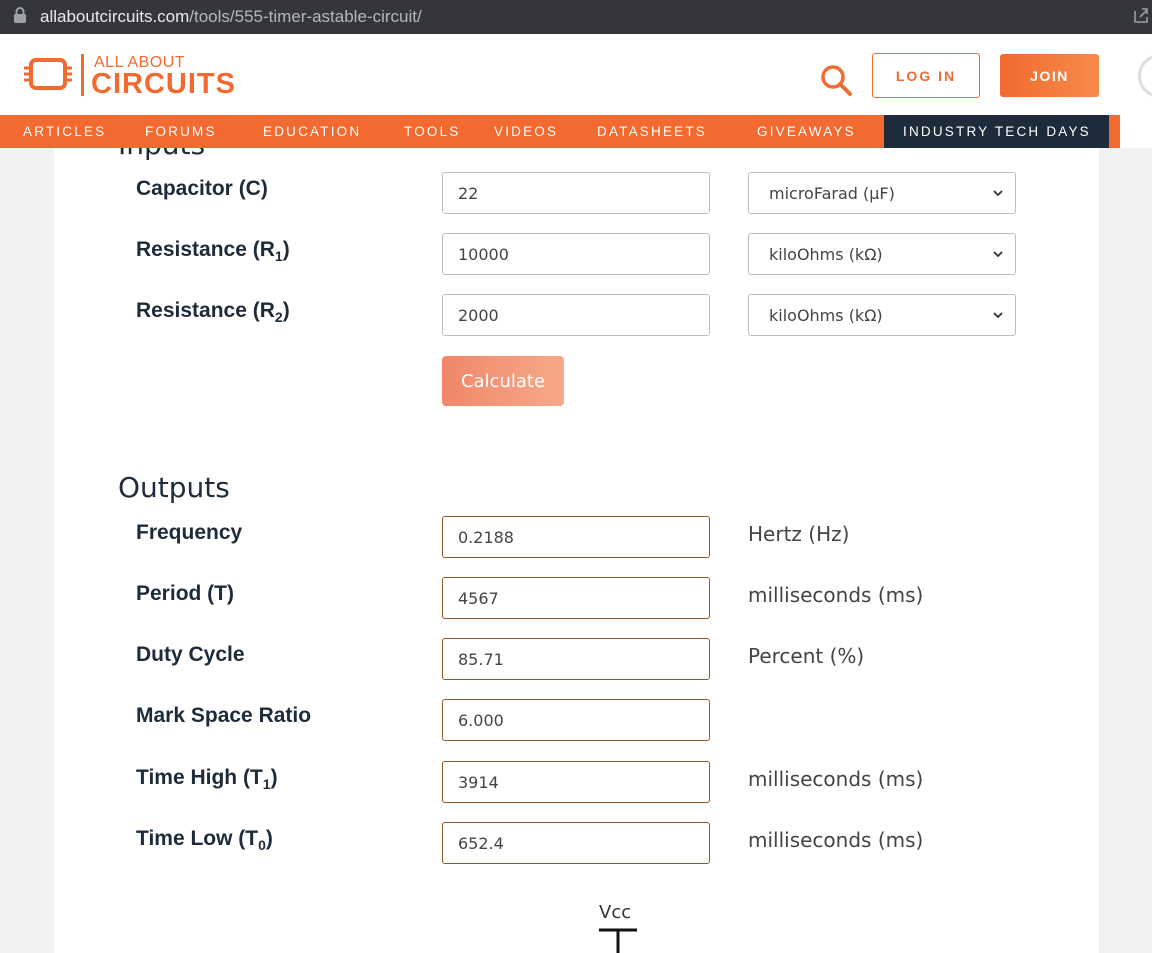 This screenshot has width=1152, height=953. Describe the element at coordinates (618, 940) in the screenshot. I see `vcc-rail-symbol` at that location.